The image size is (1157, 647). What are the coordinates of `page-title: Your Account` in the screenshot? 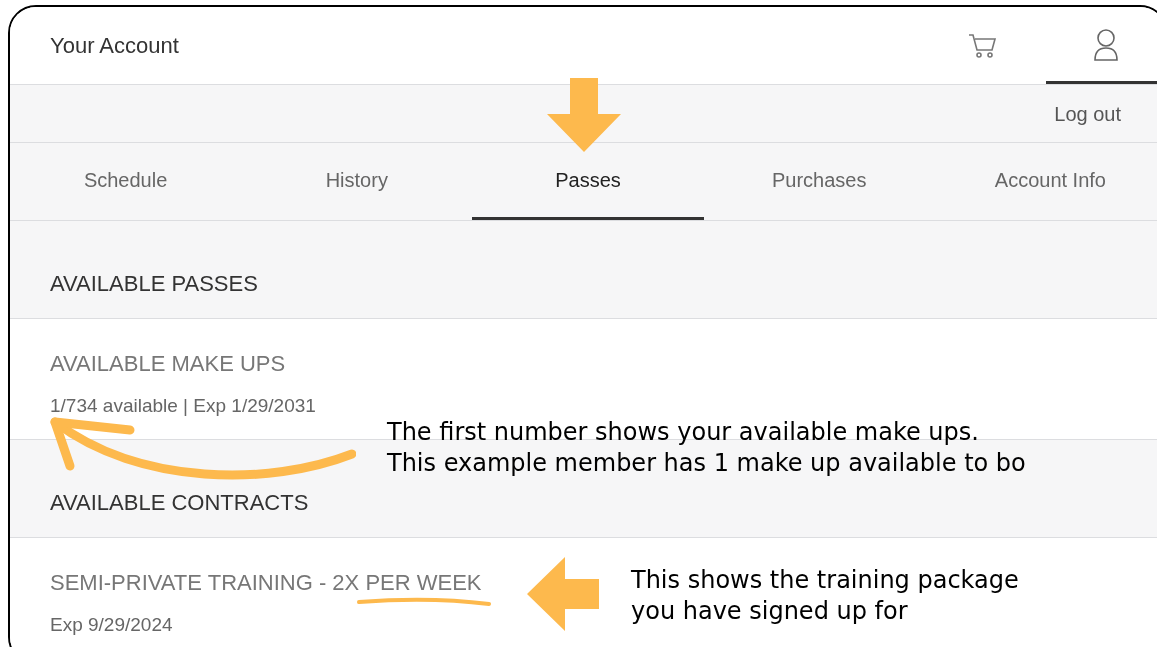 It's located at (114, 46).